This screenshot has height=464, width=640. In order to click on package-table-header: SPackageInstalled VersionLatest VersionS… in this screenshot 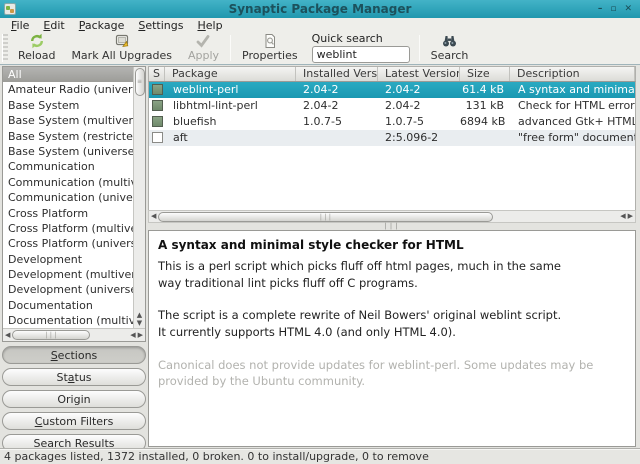, I will do `click(392, 74)`.